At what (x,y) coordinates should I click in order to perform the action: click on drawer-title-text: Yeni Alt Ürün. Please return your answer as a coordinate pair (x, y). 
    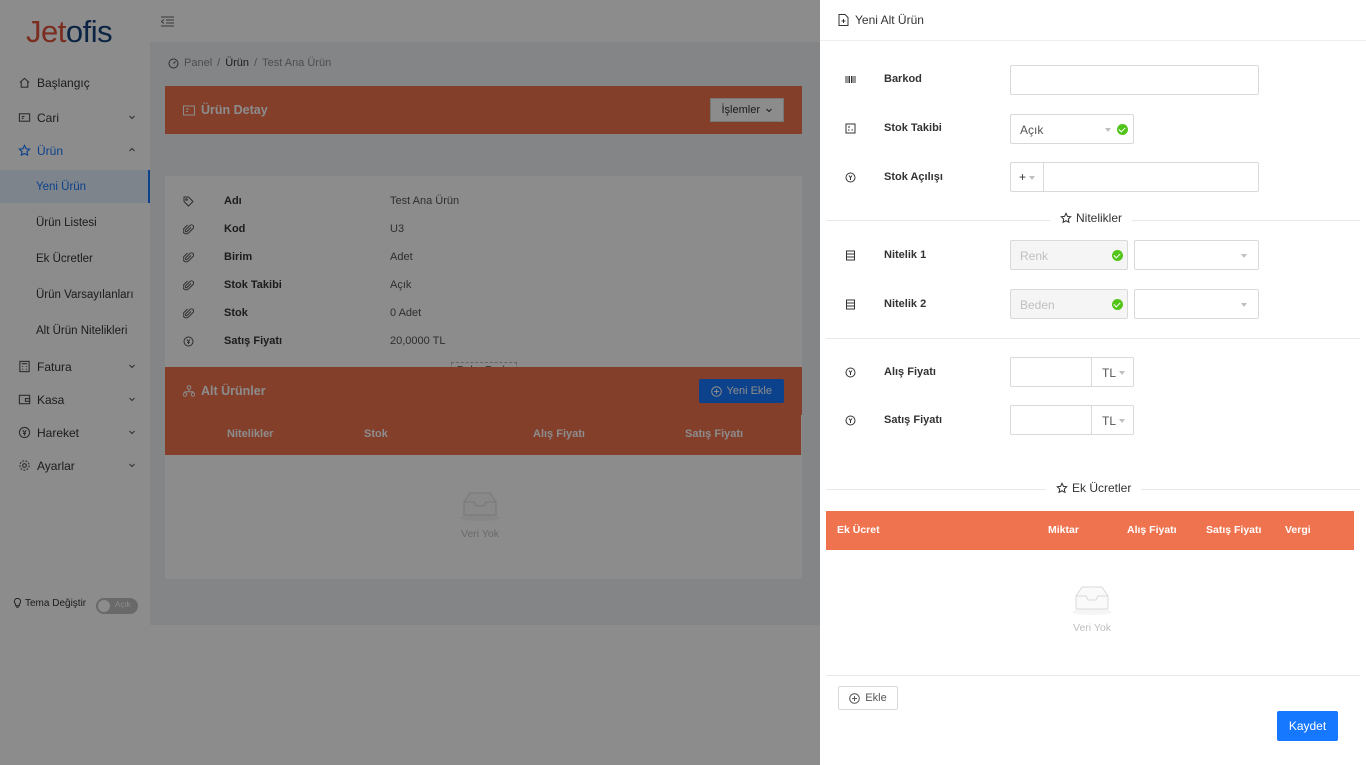
    Looking at the image, I should click on (889, 20).